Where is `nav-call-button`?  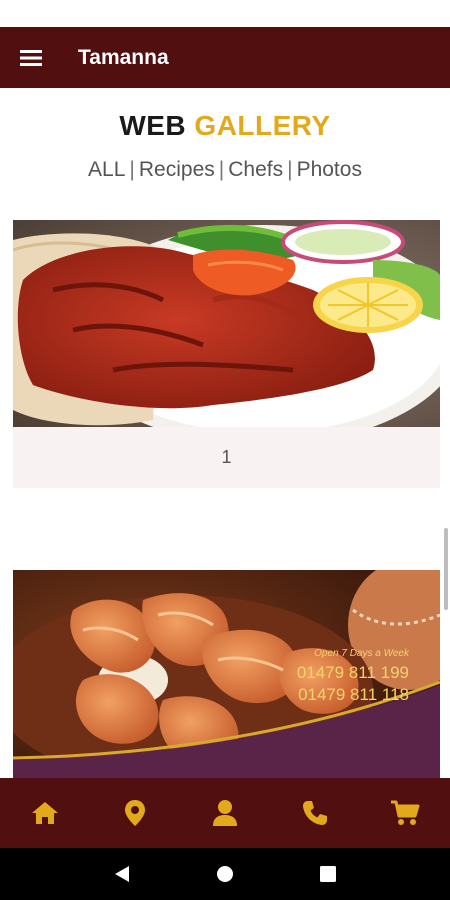 nav-call-button is located at coordinates (315, 813).